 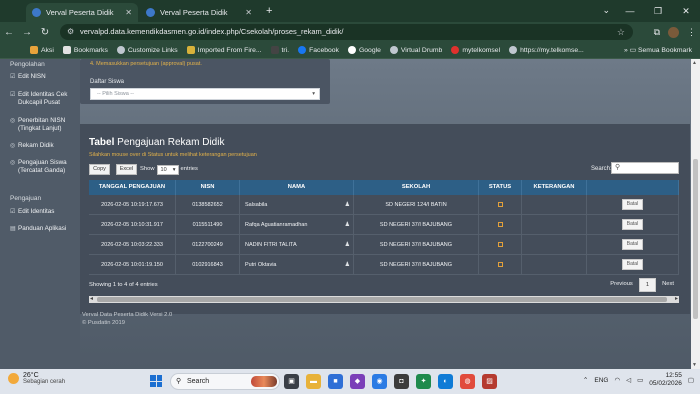 I want to click on windows-start-icon, so click(x=156, y=381).